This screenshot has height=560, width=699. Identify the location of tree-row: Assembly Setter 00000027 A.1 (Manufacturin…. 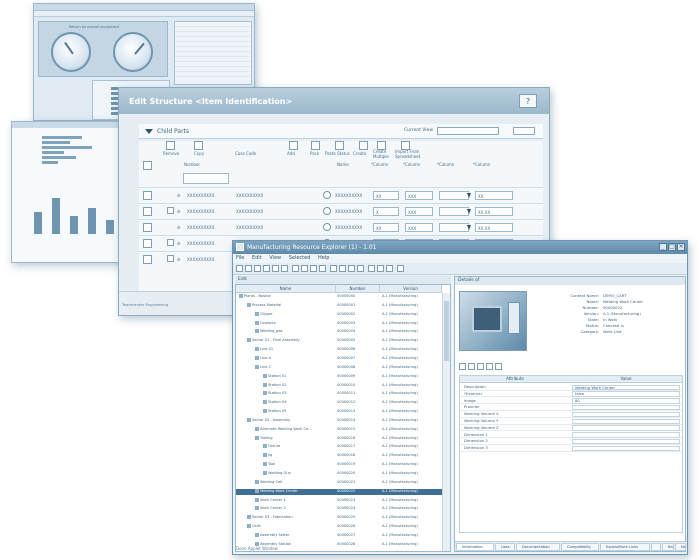
(339, 536).